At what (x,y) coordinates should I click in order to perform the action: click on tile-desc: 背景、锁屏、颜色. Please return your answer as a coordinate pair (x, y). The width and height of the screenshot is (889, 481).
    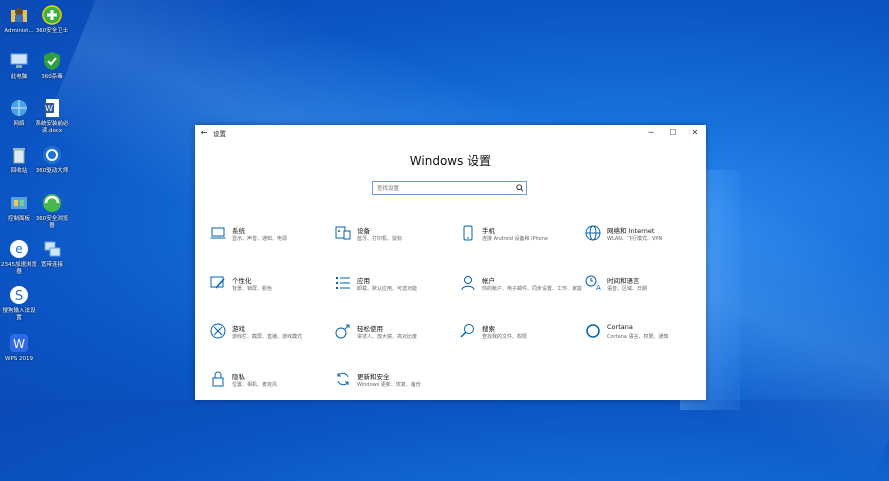
    Looking at the image, I should click on (252, 289).